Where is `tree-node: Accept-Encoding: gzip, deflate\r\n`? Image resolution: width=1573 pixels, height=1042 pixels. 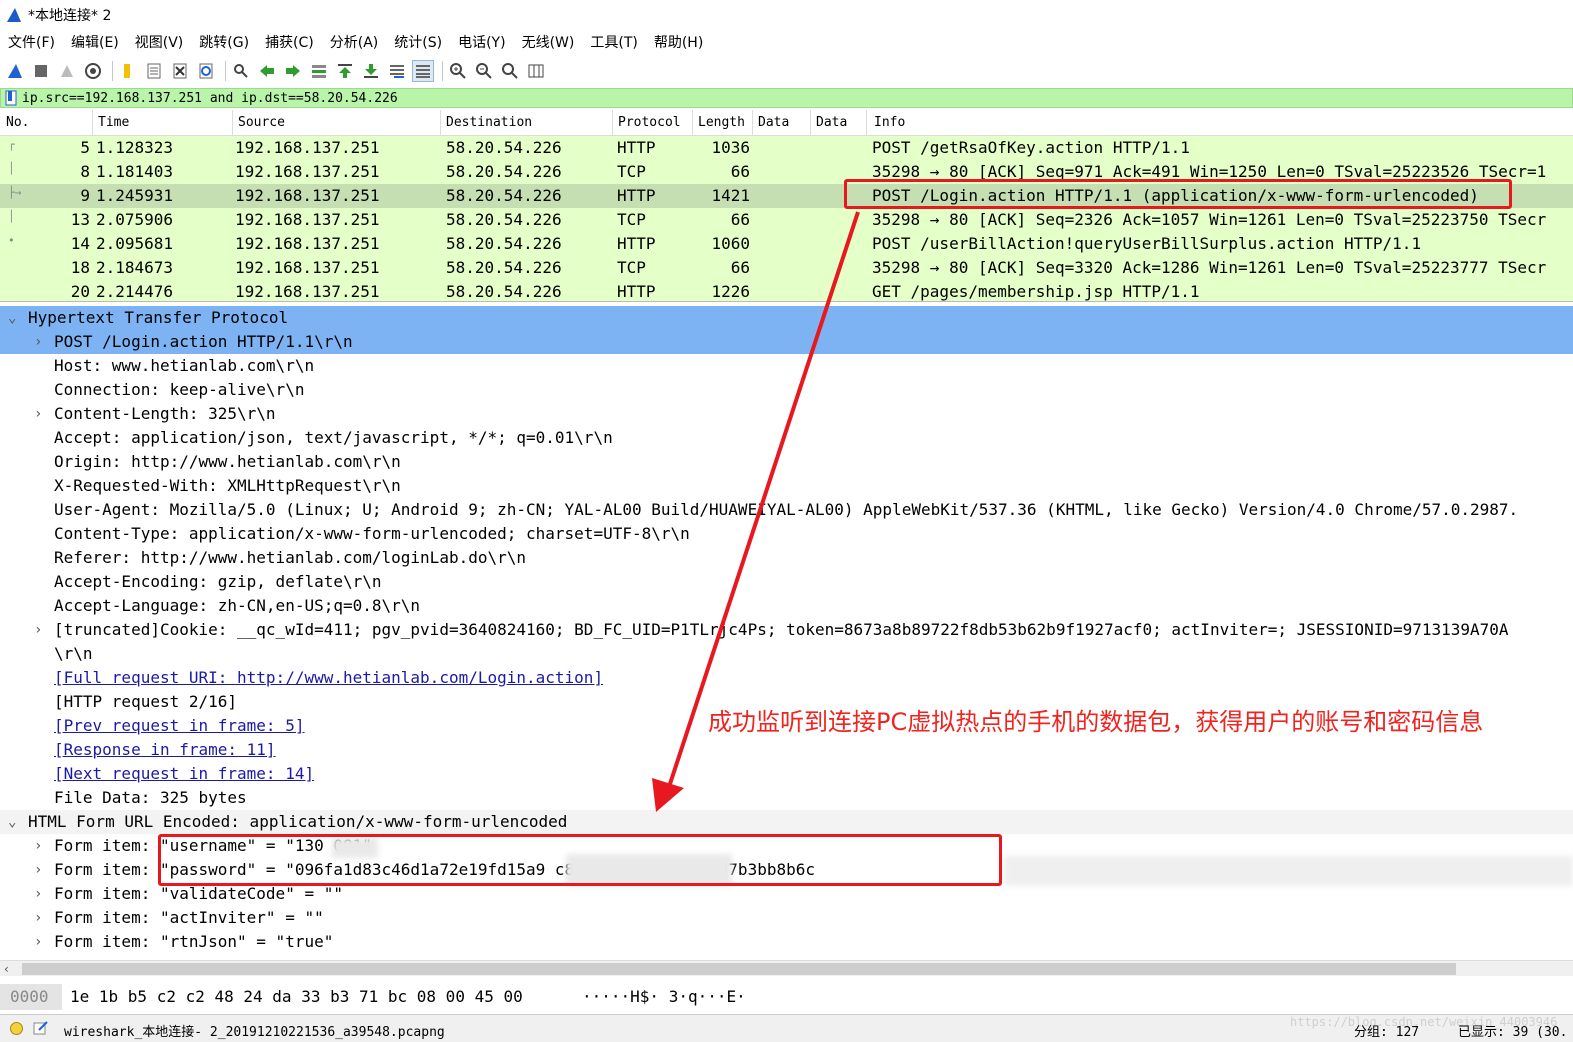 tree-node: Accept-Encoding: gzip, deflate\r\n is located at coordinates (786, 582).